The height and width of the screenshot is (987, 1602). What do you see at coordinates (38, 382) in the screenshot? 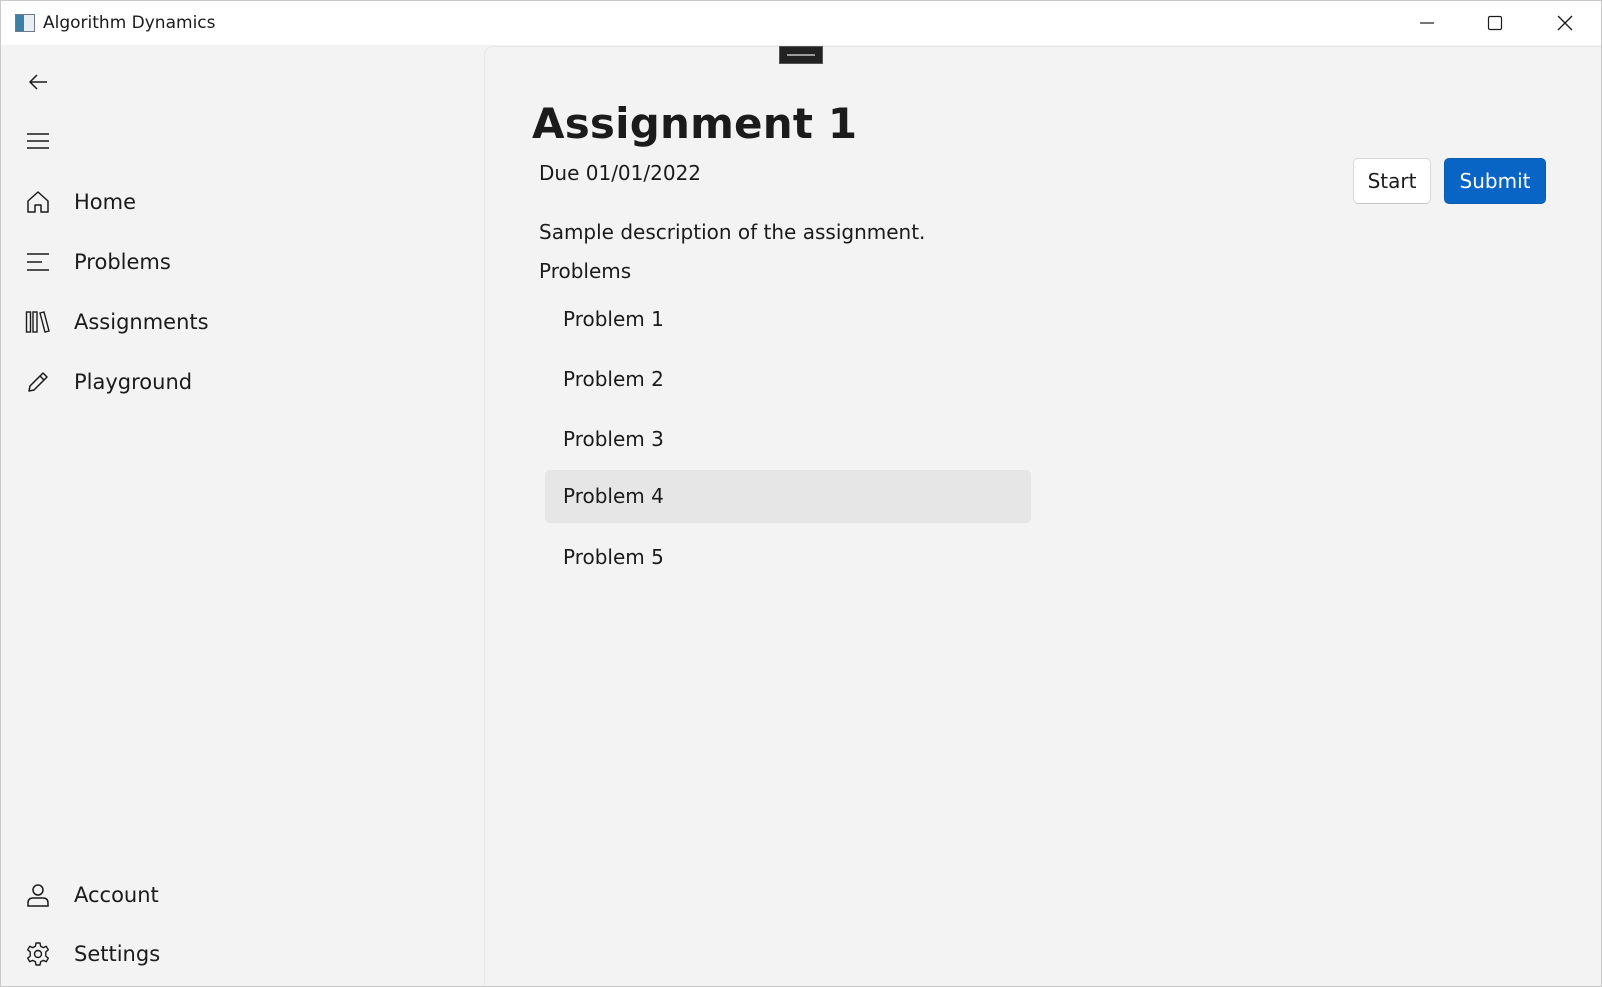
I see `pencil-icon` at bounding box center [38, 382].